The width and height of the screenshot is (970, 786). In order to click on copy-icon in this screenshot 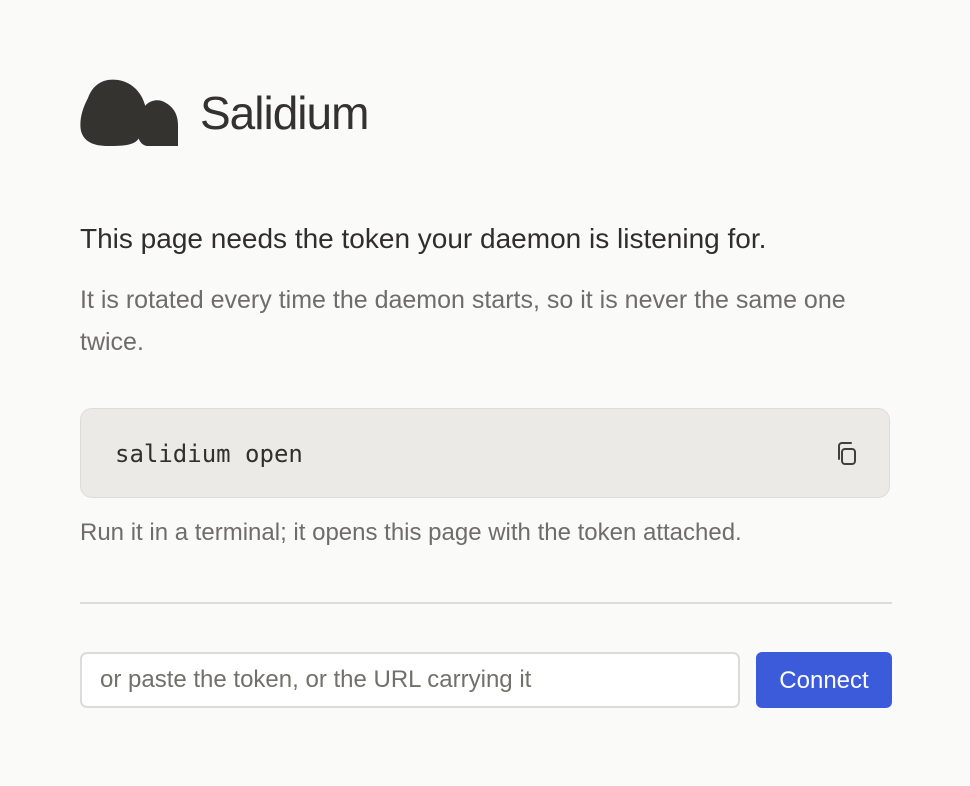, I will do `click(847, 453)`.